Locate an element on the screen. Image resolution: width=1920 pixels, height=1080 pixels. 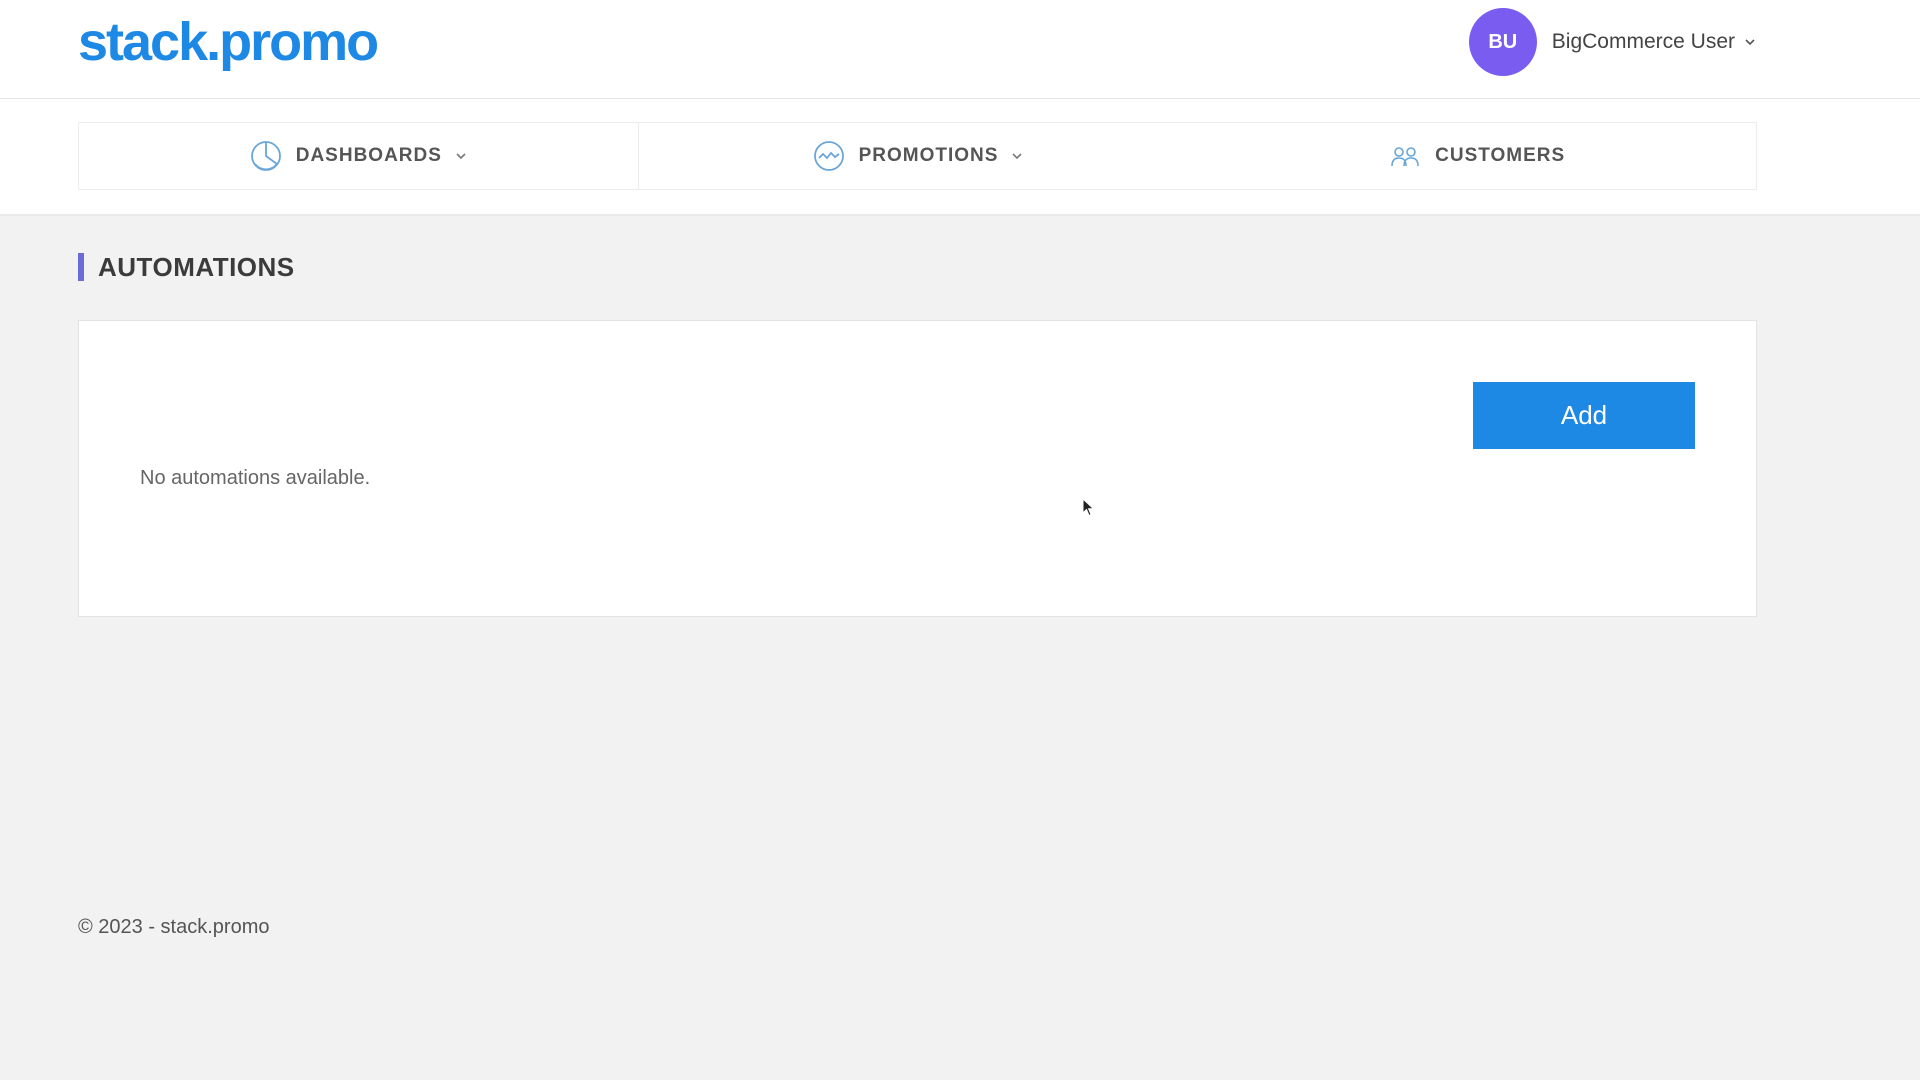
page-header: AUTOMATIONS is located at coordinates (186, 266).